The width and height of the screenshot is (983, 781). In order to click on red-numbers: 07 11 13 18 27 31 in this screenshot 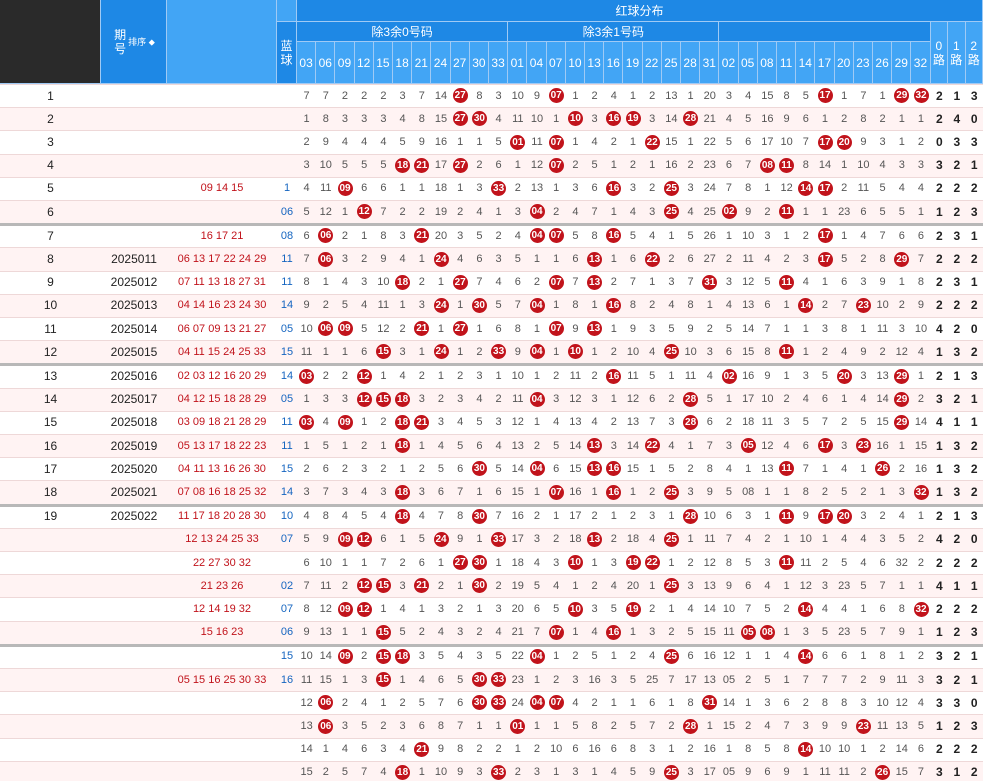, I will do `click(222, 282)`.